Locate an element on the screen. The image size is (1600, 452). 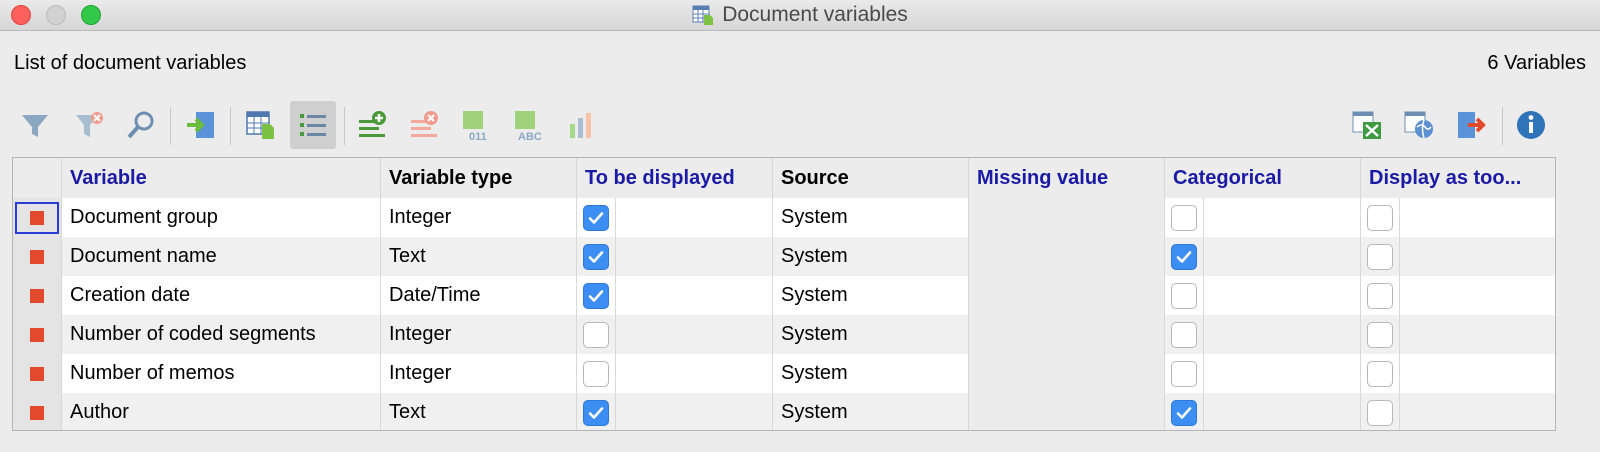
table-row: Document group Integer System is located at coordinates (784, 218).